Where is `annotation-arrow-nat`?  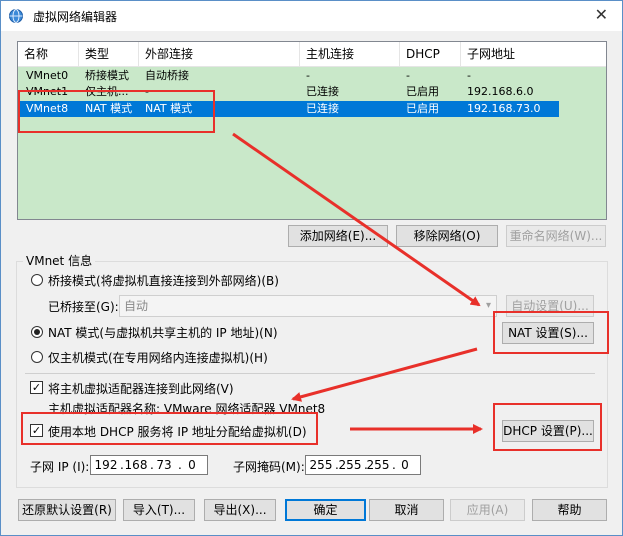
annotation-arrow-nat is located at coordinates (356, 219).